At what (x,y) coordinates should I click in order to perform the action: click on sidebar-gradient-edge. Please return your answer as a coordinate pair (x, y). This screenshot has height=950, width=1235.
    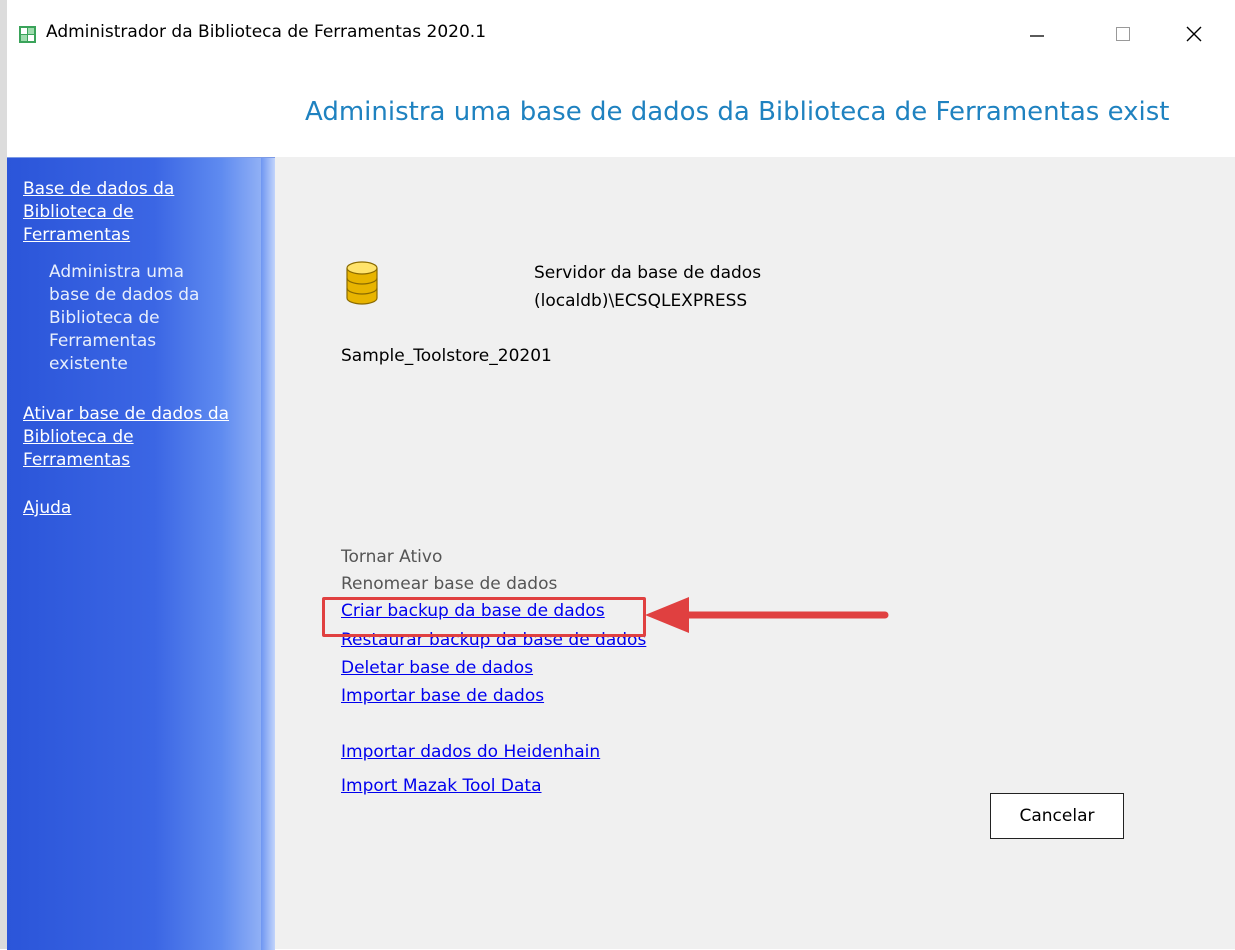
    Looking at the image, I should click on (268, 554).